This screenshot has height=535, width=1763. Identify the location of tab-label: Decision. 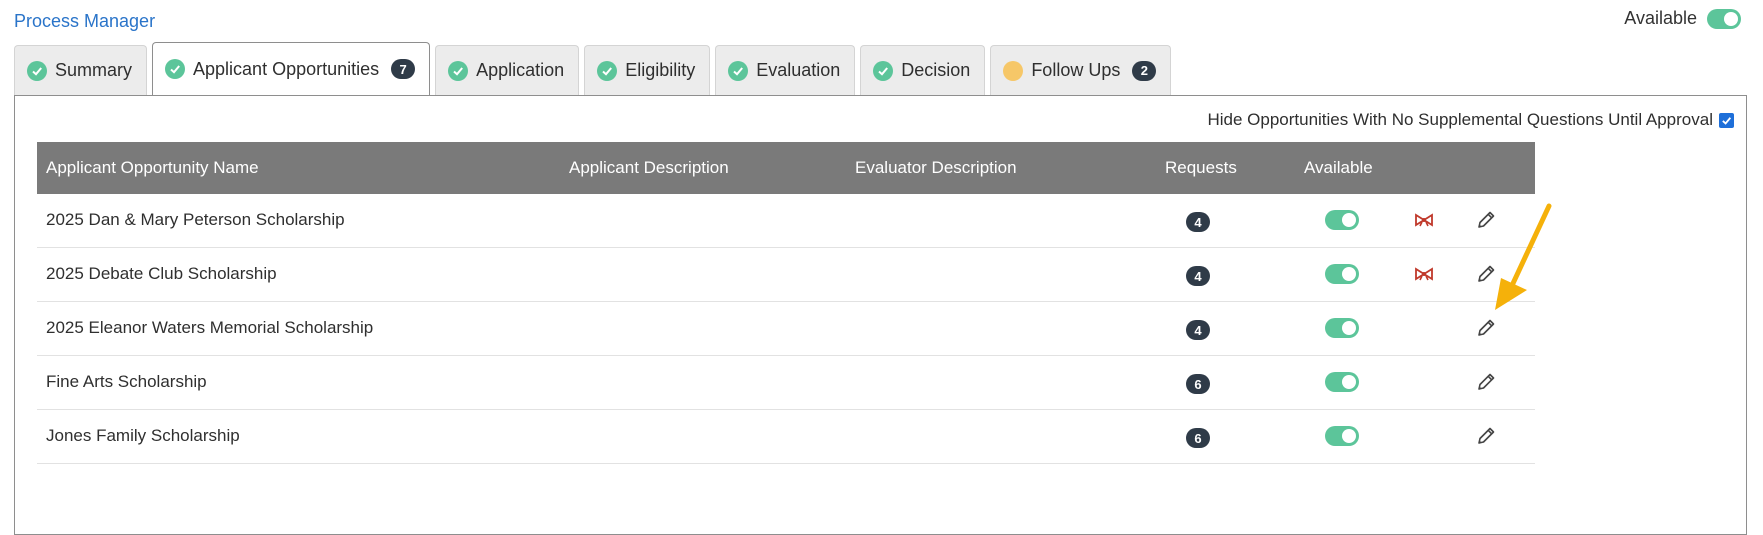
(936, 70).